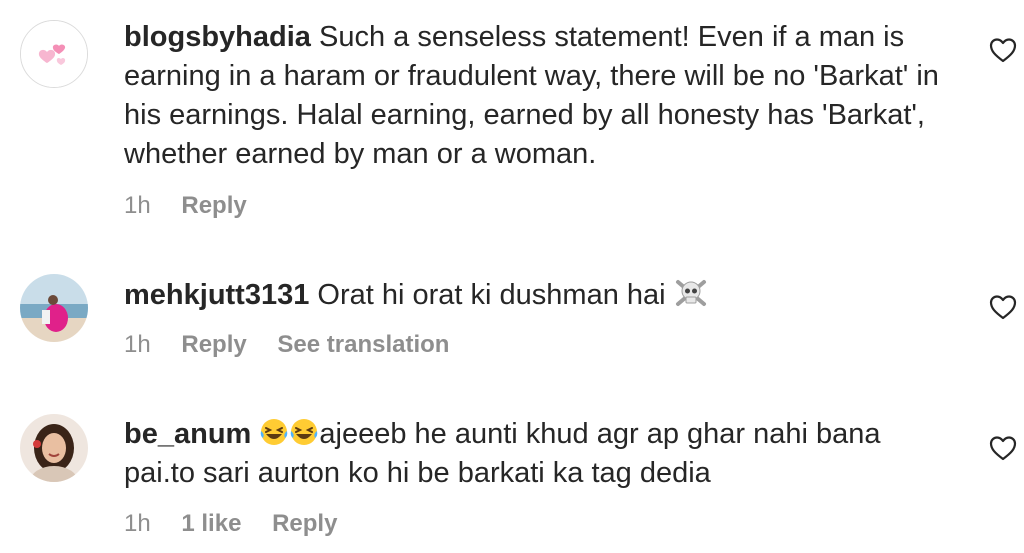 The height and width of the screenshot is (553, 1024). What do you see at coordinates (187, 434) in the screenshot?
I see `username: be_anum` at bounding box center [187, 434].